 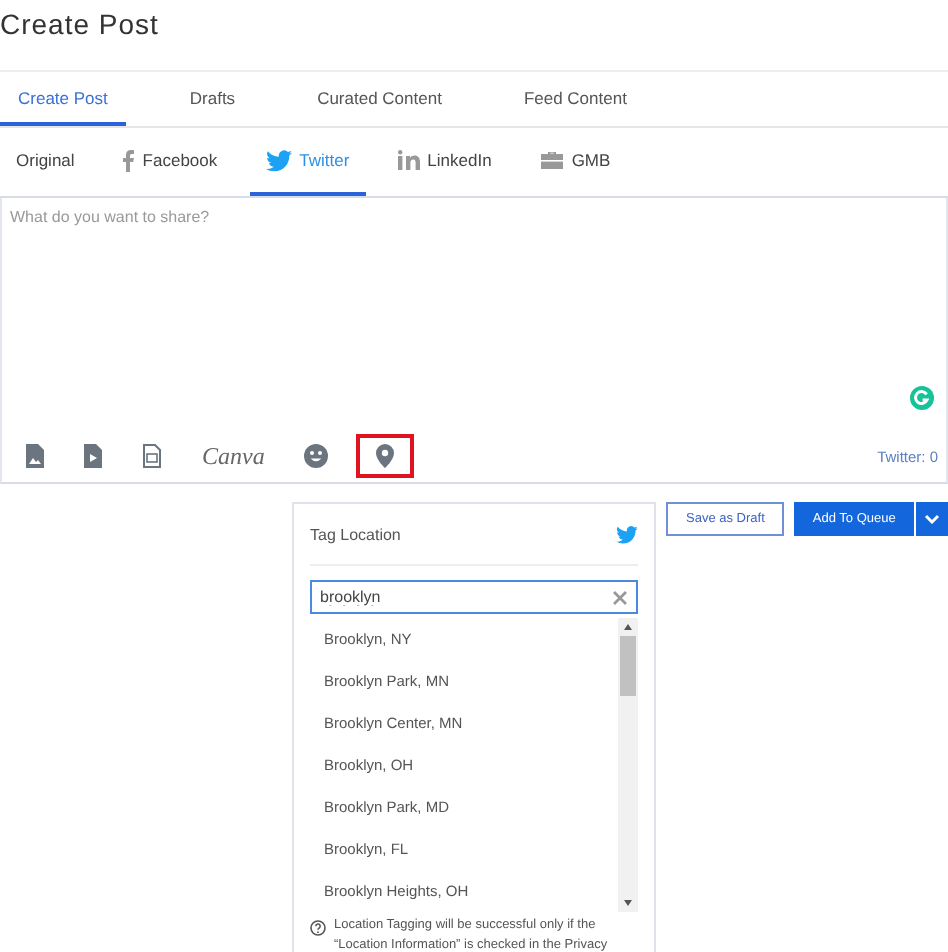 I want to click on scroll-down-icon, so click(x=628, y=903).